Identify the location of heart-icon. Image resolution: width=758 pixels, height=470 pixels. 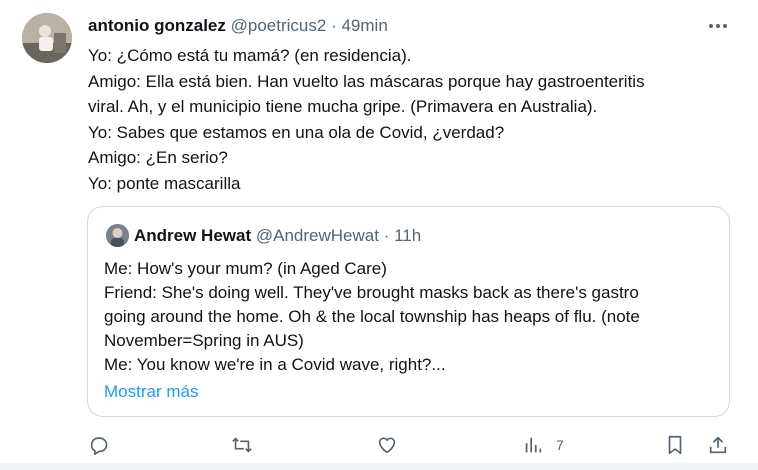
(387, 445).